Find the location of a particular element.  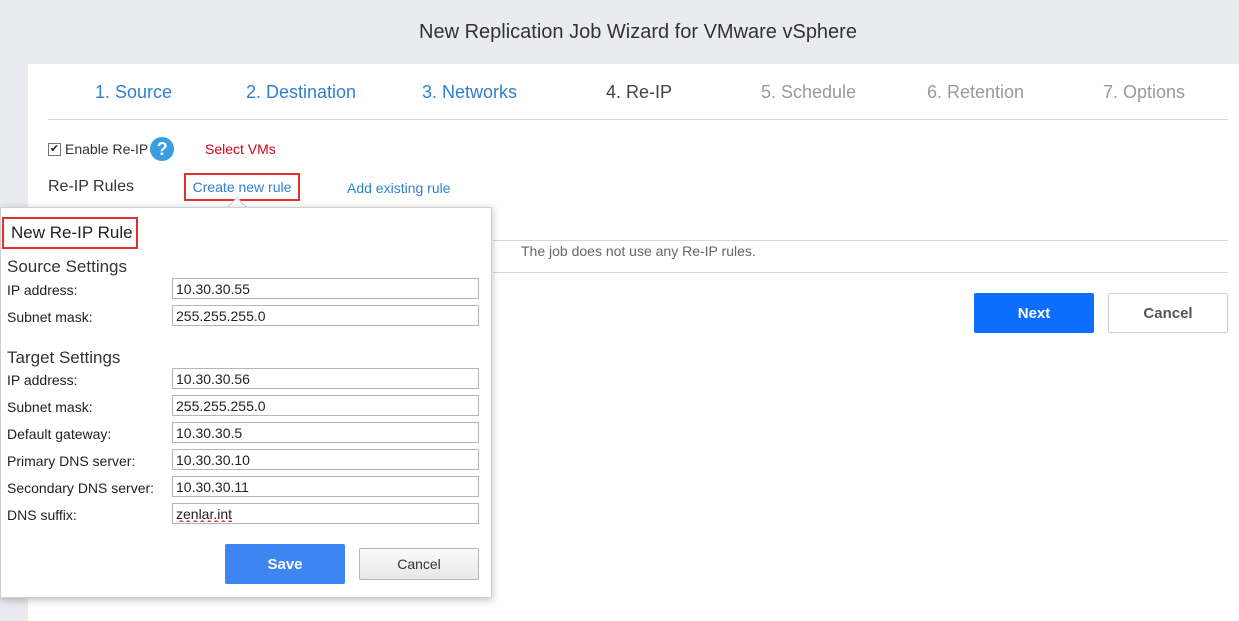

secondary-dns-input is located at coordinates (325, 486).